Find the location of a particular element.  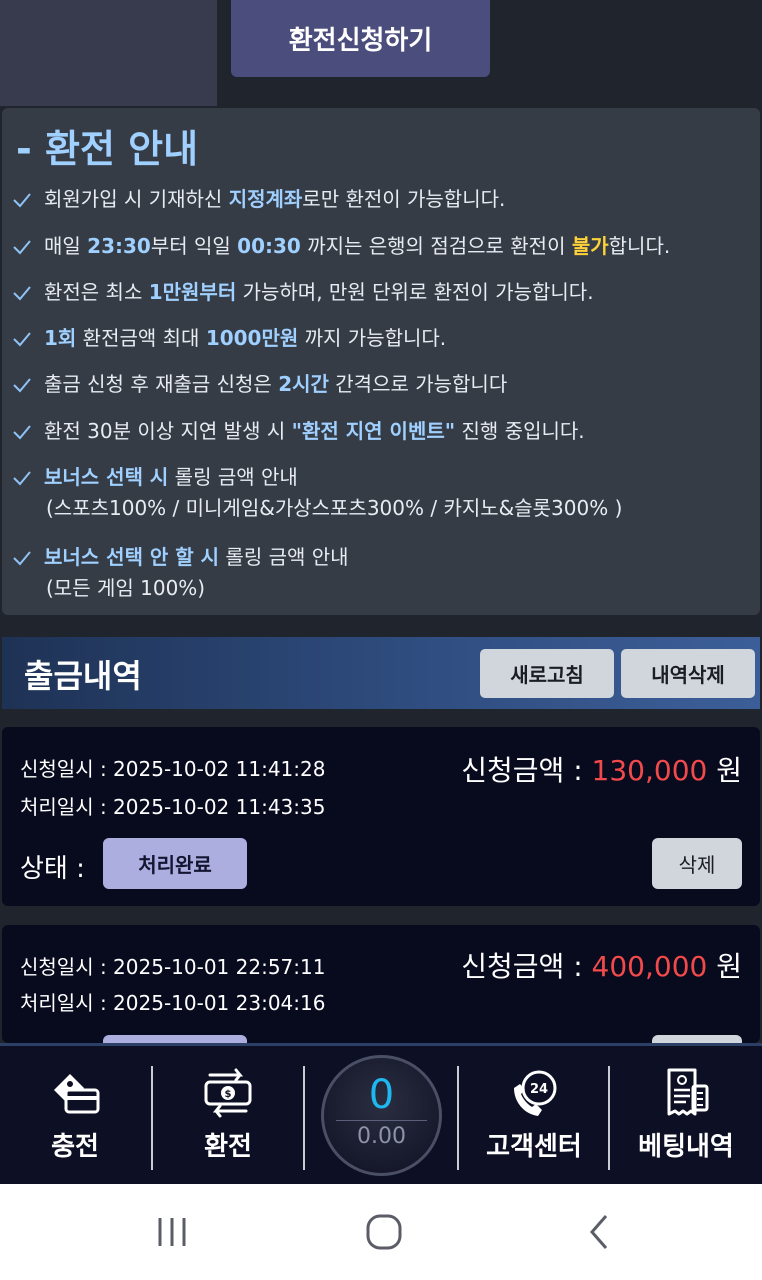

svg-text: 24 is located at coordinates (539, 1089).